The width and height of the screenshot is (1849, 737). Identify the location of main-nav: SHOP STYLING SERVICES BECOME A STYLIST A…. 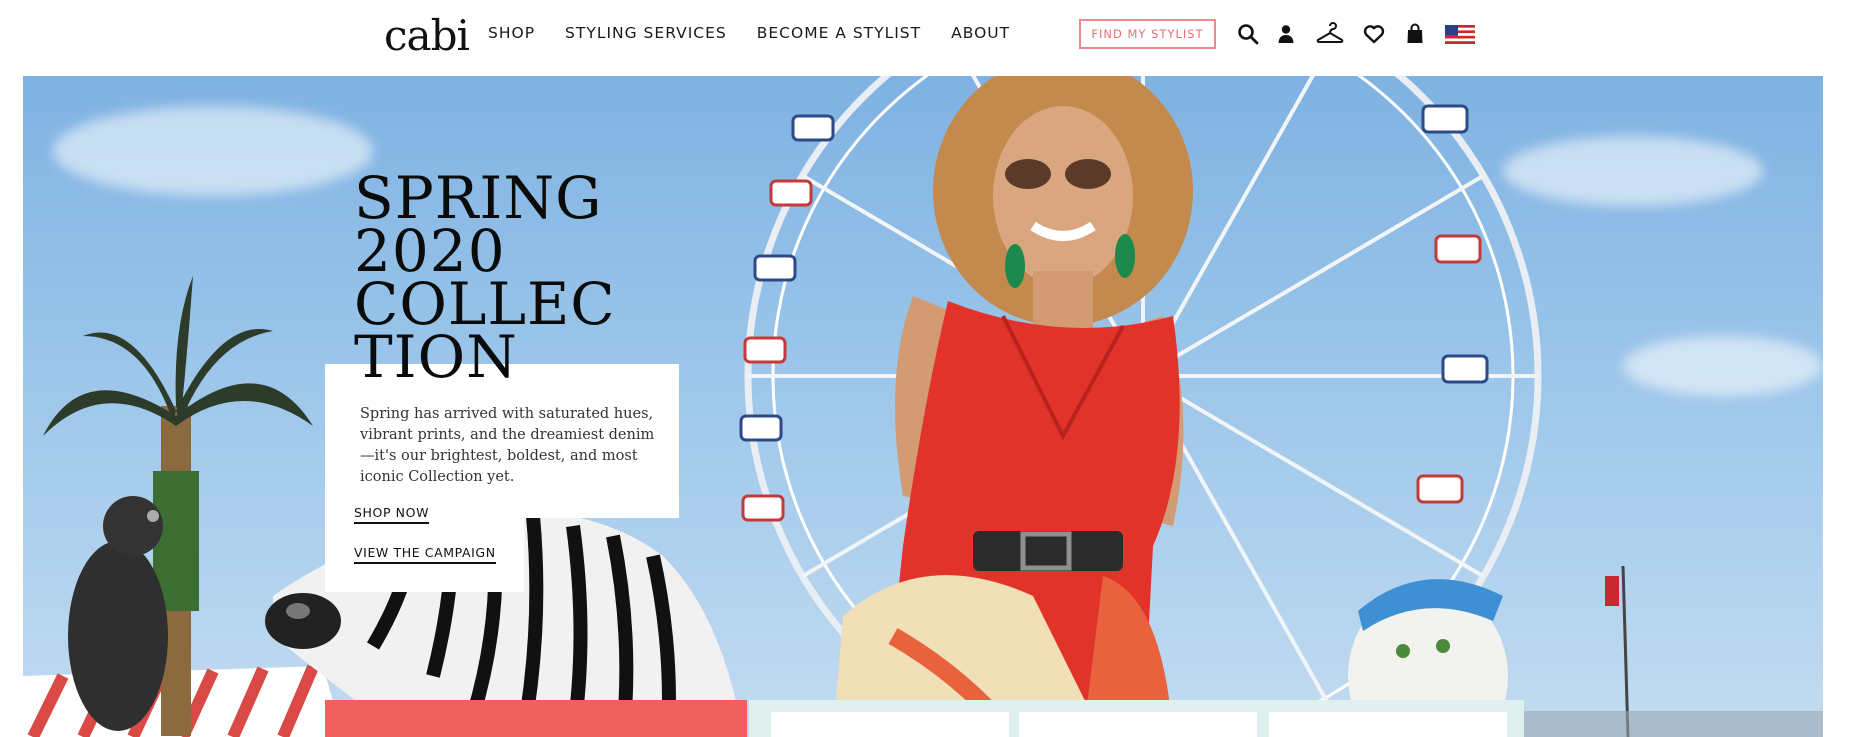
(749, 33).